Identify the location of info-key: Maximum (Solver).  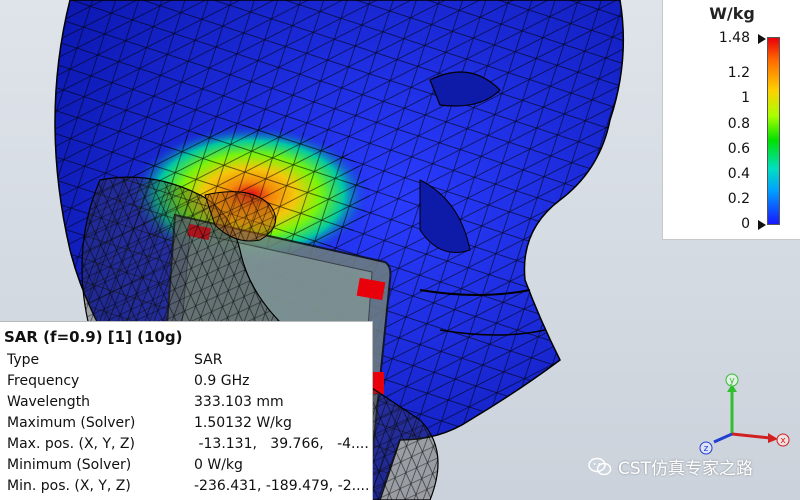
(71, 423).